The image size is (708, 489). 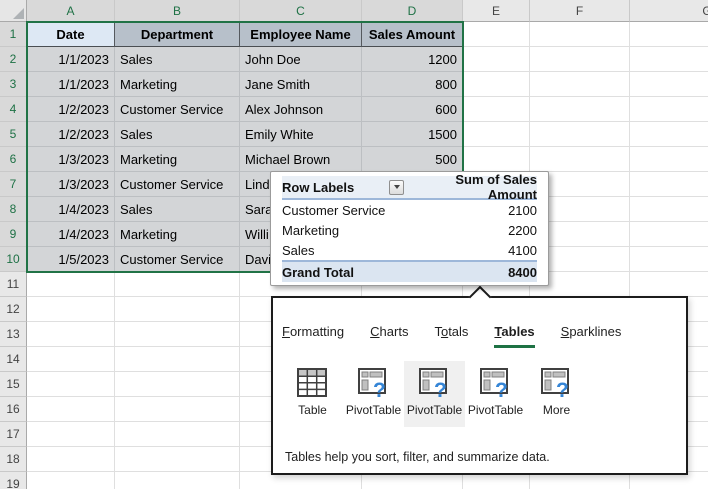 What do you see at coordinates (496, 11) in the screenshot?
I see `column-header-E: E` at bounding box center [496, 11].